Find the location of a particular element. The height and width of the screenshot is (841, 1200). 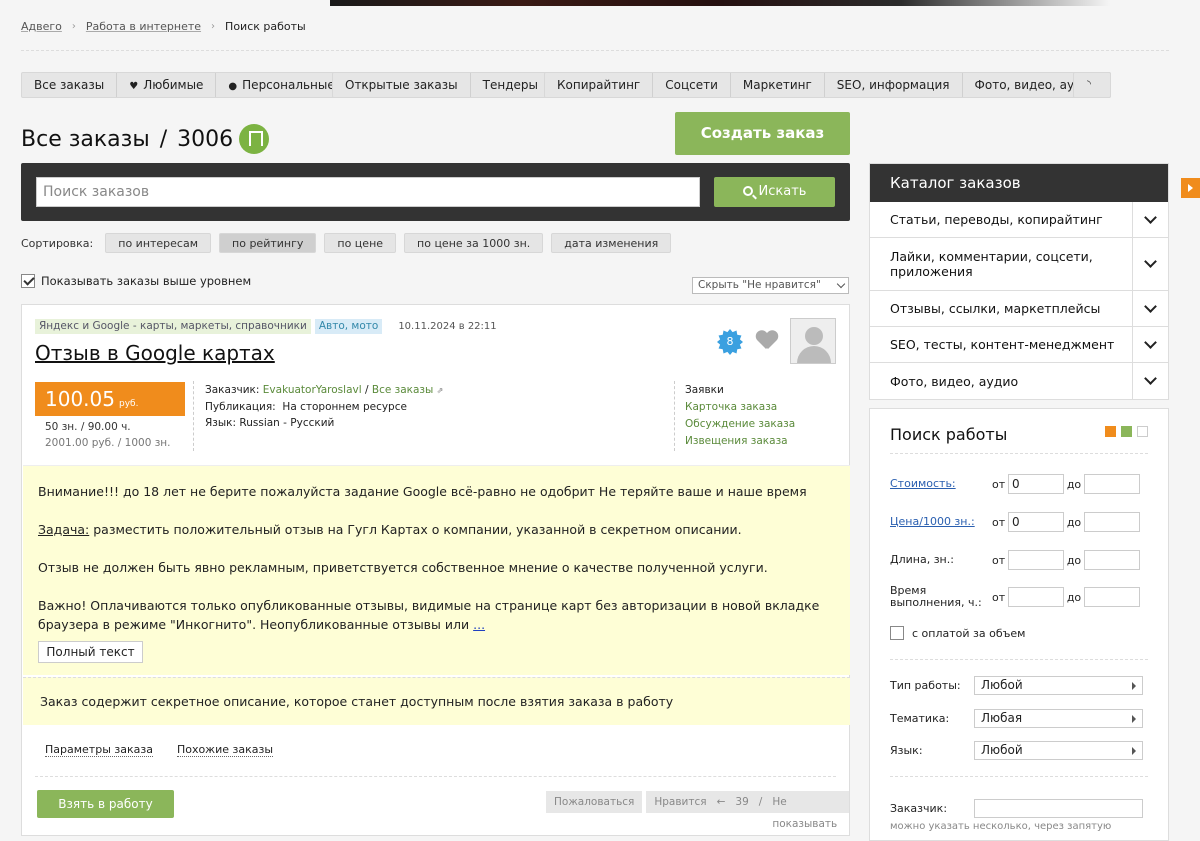

catalog-item-label: Лайки, комментарии, соцсети, приложения is located at coordinates (991, 264).